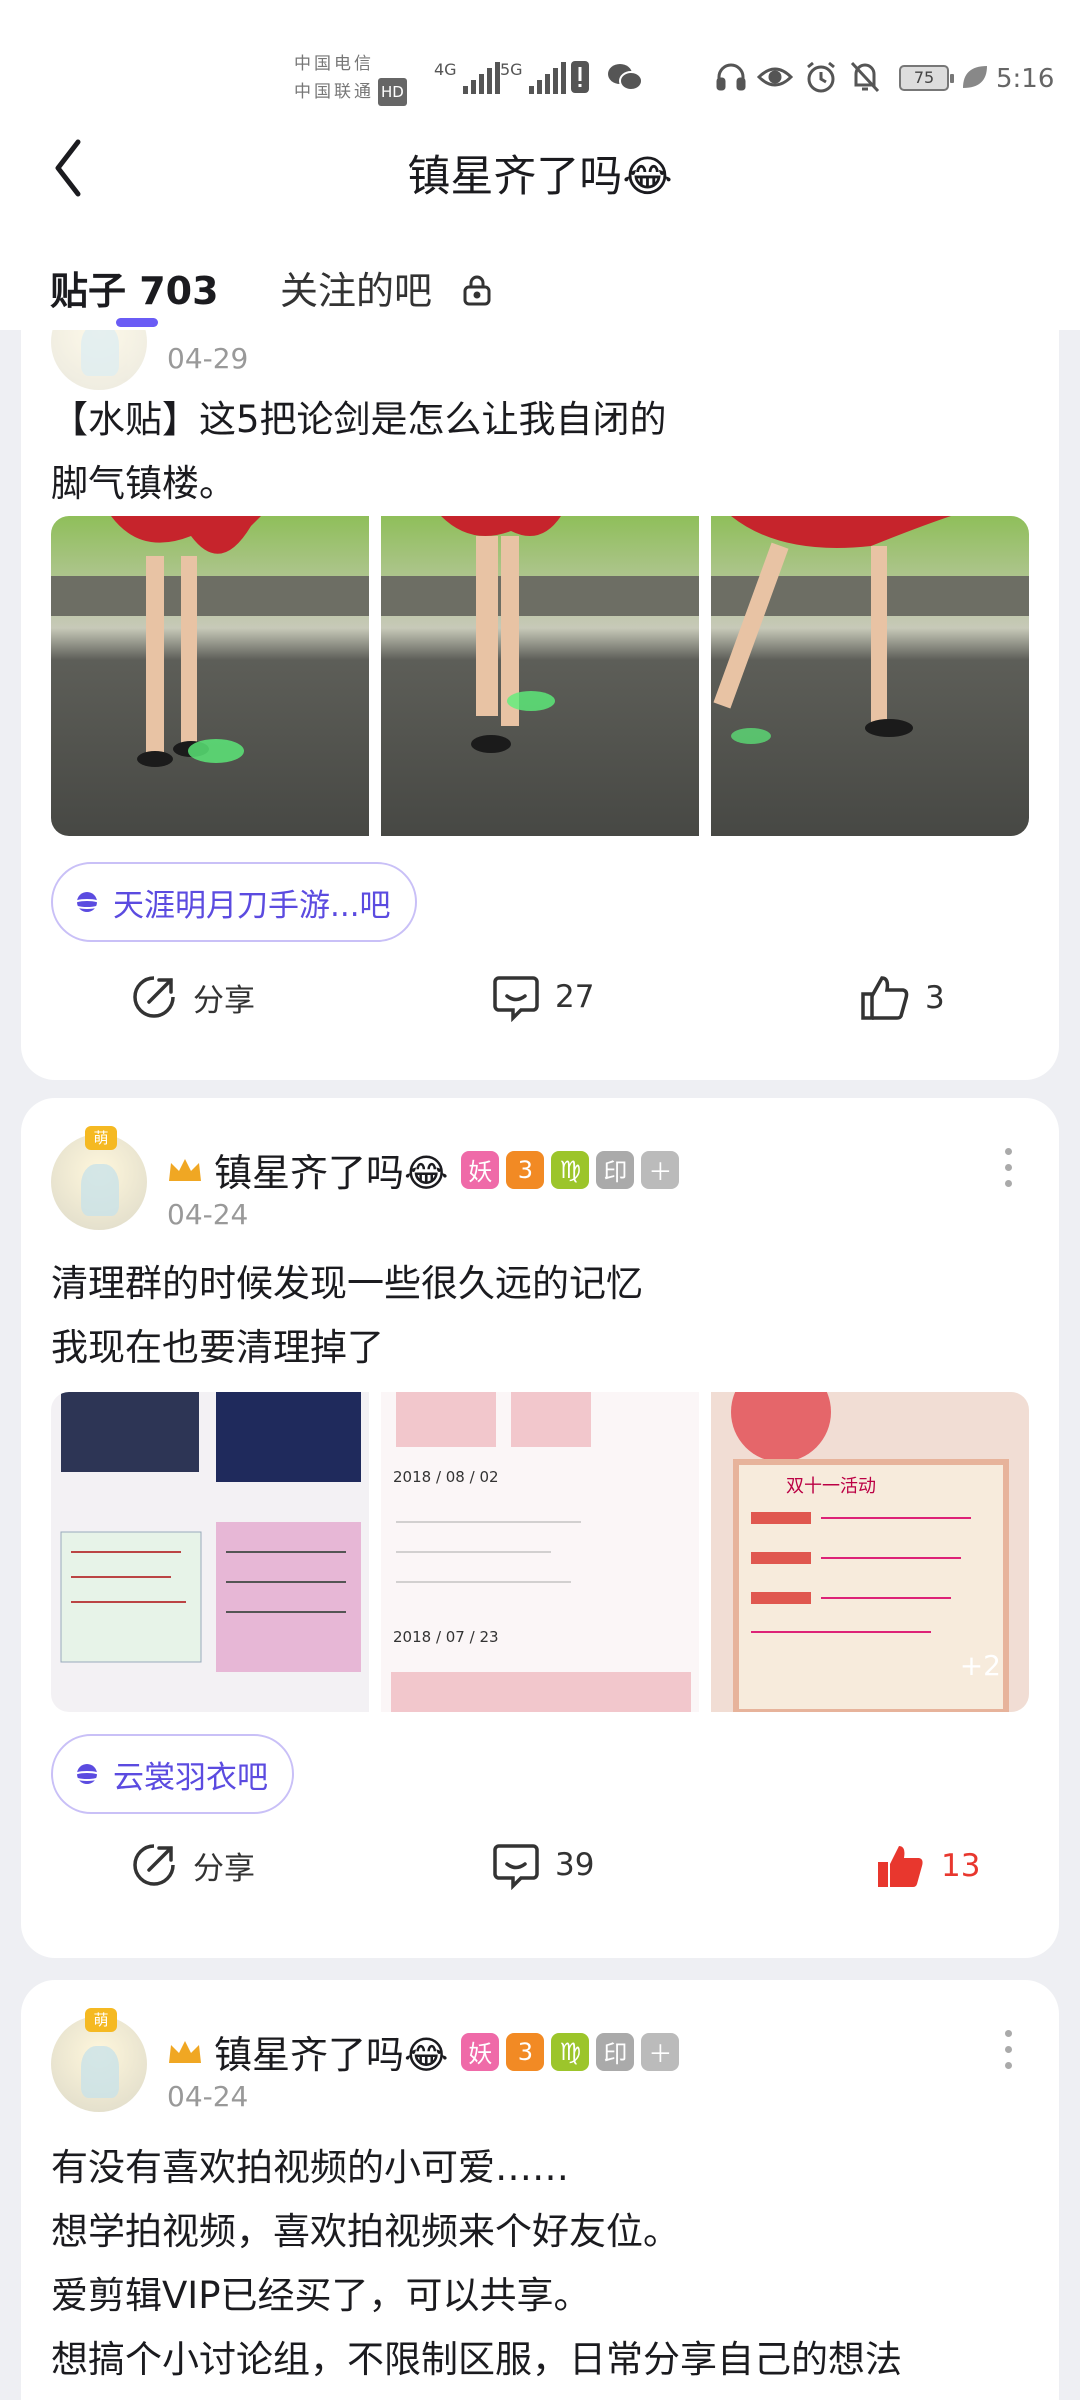 Image resolution: width=1080 pixels, height=2400 pixels. Describe the element at coordinates (975, 77) in the screenshot. I see `leaf-icon` at that location.